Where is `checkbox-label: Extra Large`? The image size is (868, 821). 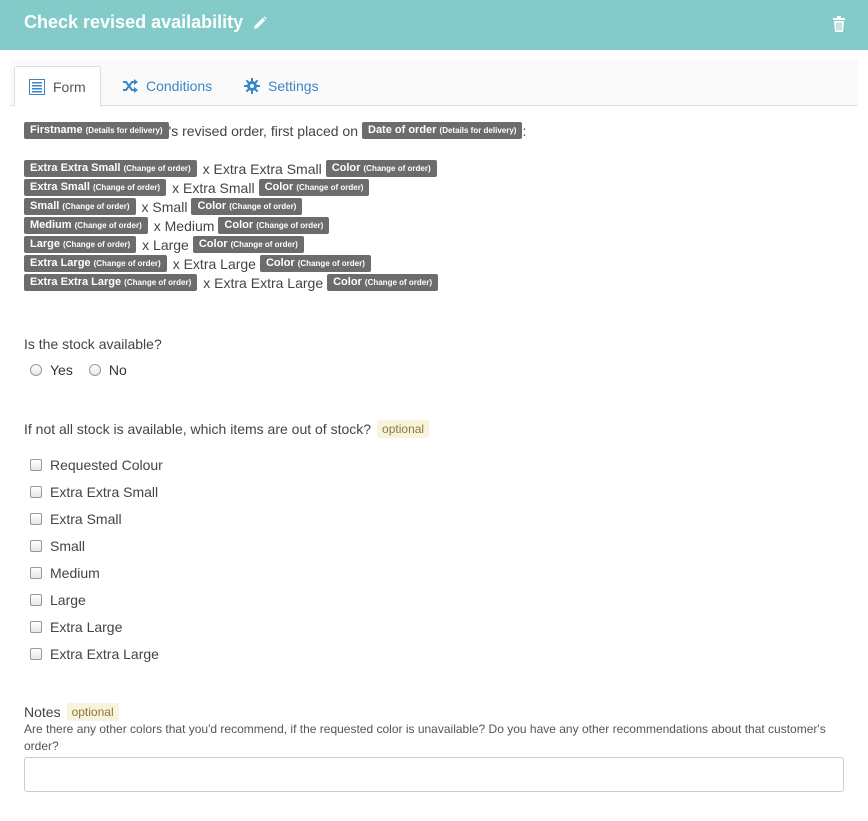 checkbox-label: Extra Large is located at coordinates (86, 627).